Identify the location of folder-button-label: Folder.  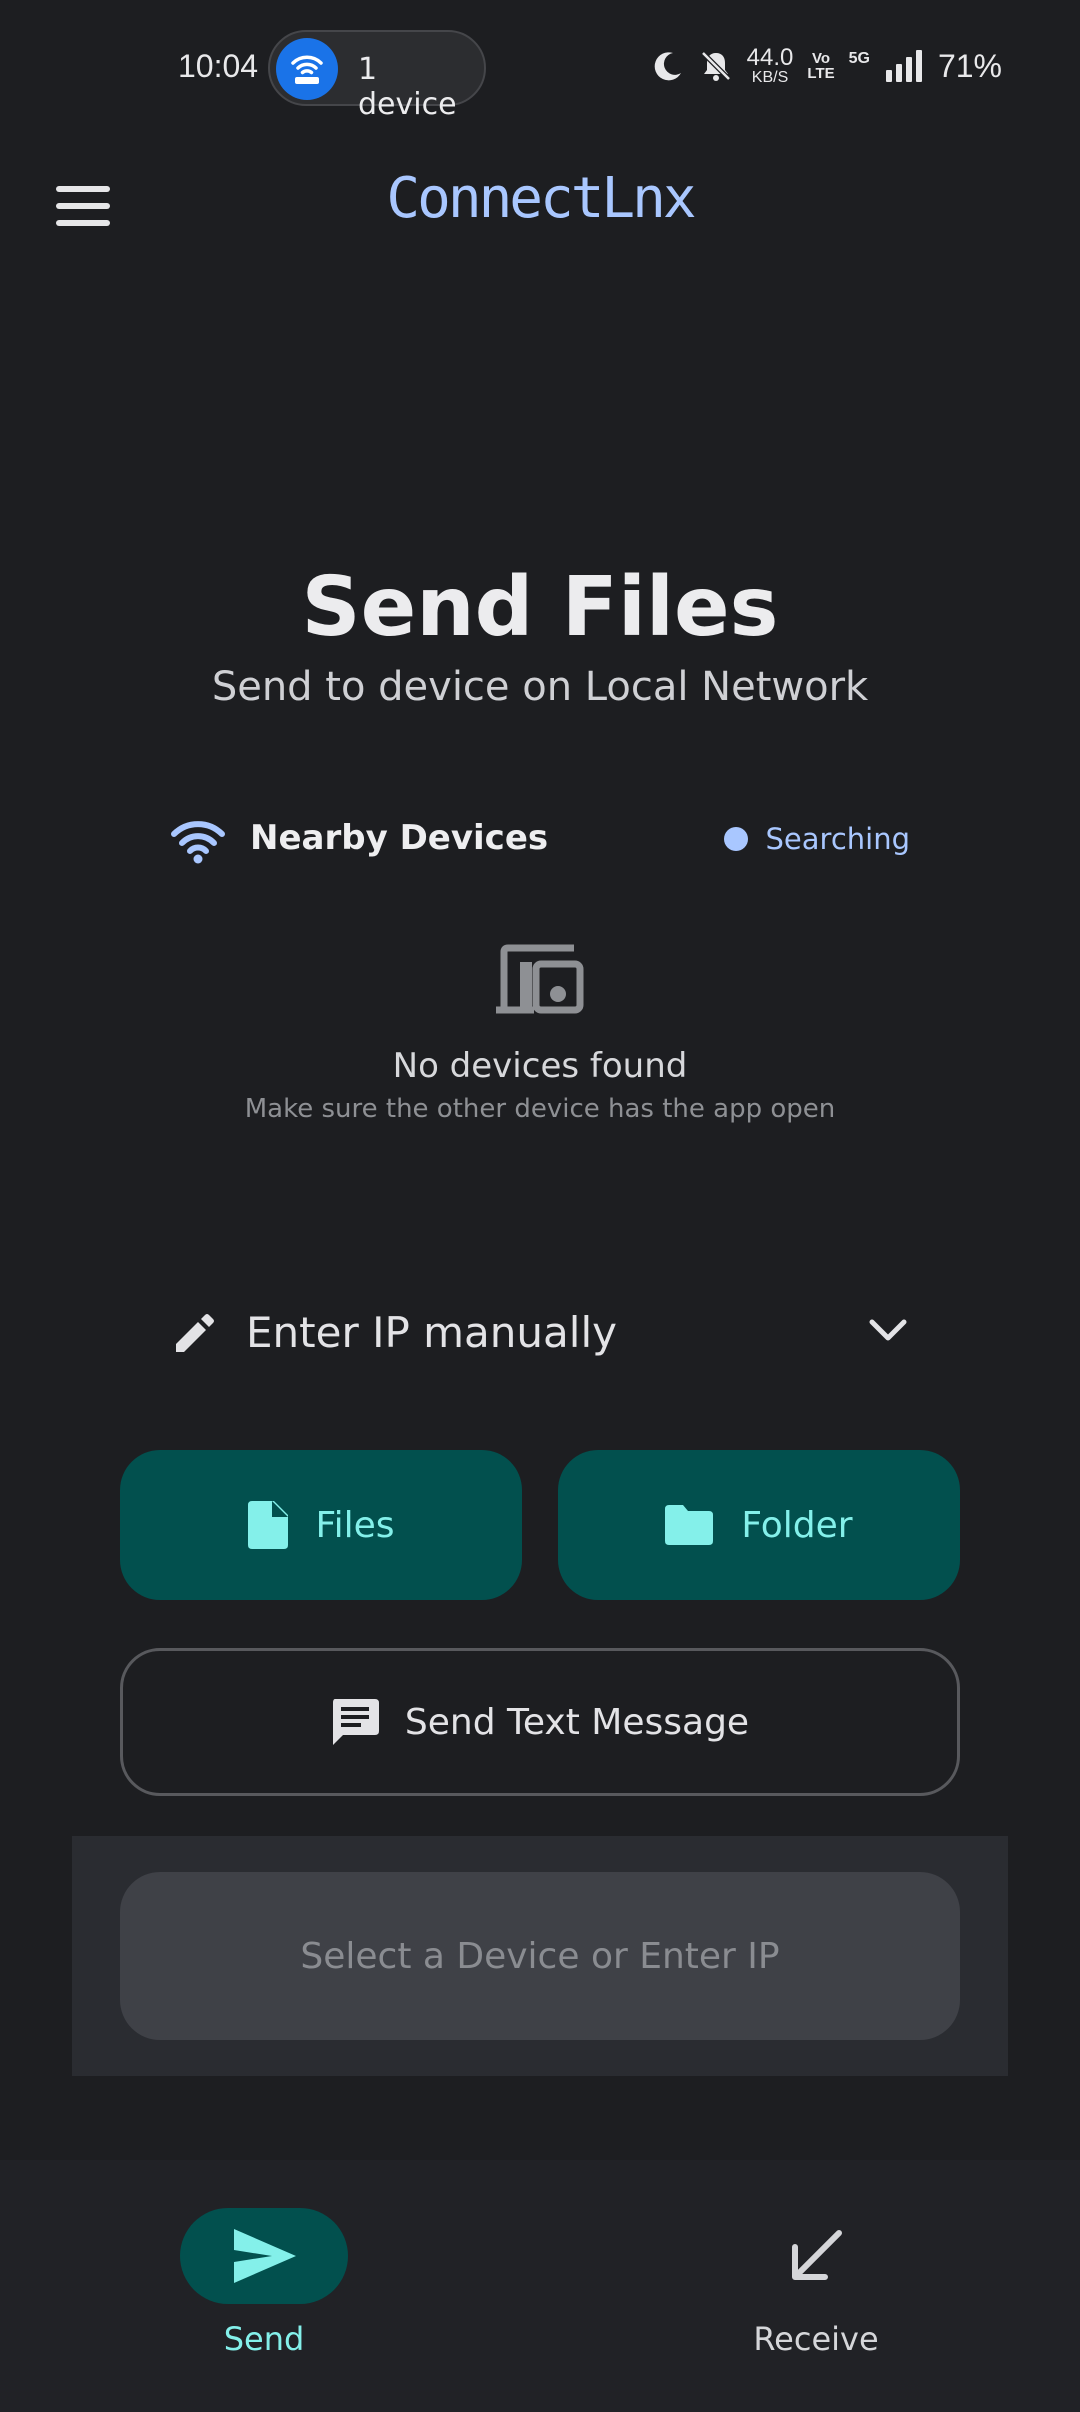
(797, 1525).